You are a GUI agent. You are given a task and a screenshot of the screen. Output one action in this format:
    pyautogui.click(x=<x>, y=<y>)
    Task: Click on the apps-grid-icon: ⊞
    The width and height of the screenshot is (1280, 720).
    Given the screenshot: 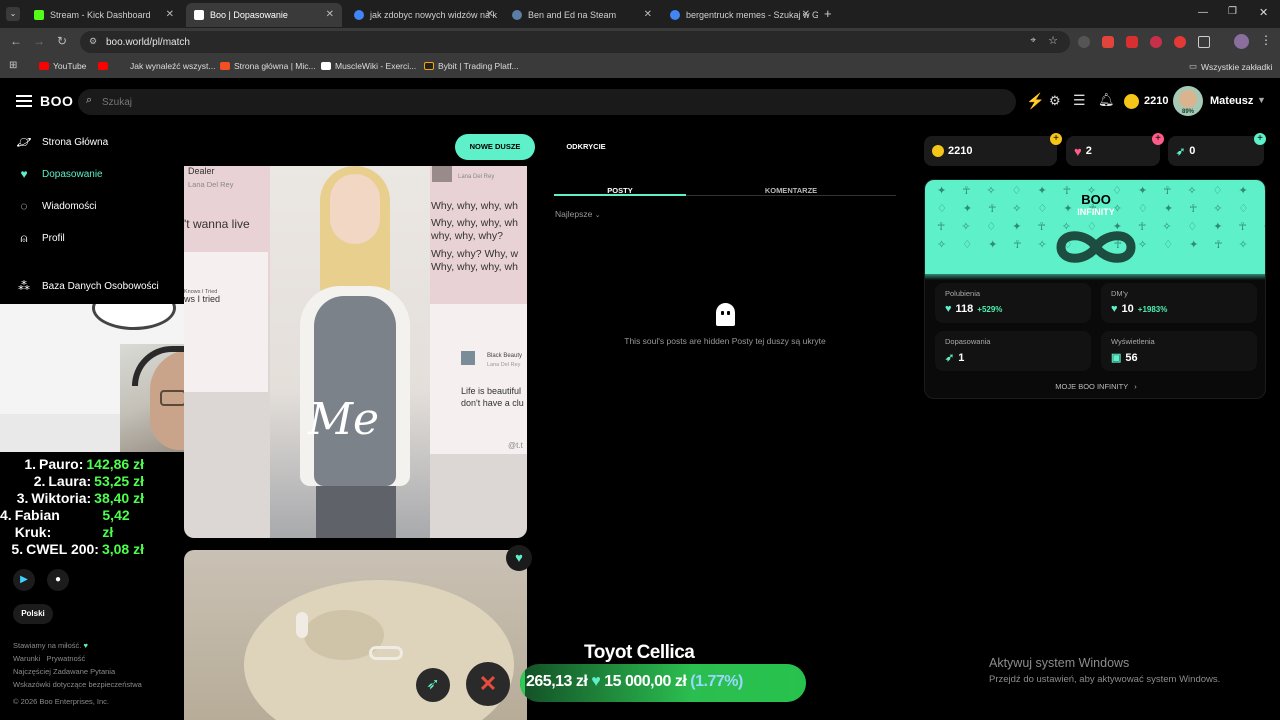 What is the action you would take?
    pyautogui.click(x=13, y=65)
    